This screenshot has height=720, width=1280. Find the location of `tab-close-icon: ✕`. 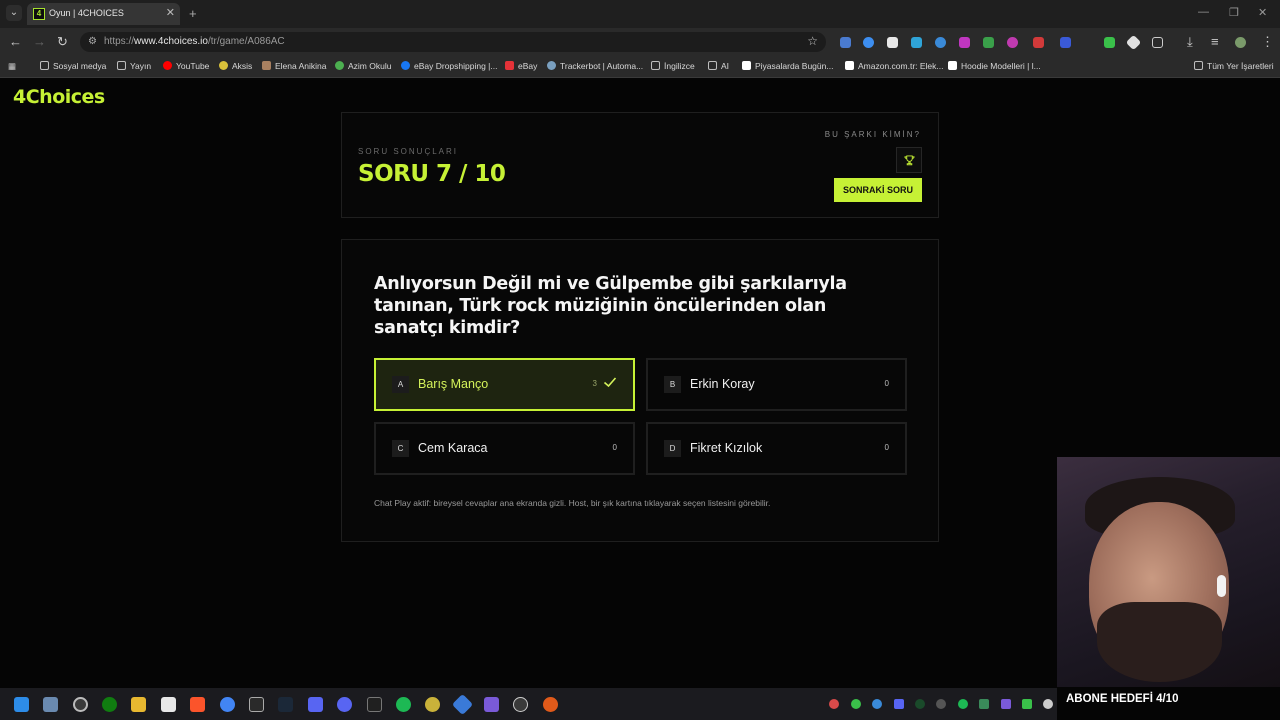

tab-close-icon: ✕ is located at coordinates (170, 12).